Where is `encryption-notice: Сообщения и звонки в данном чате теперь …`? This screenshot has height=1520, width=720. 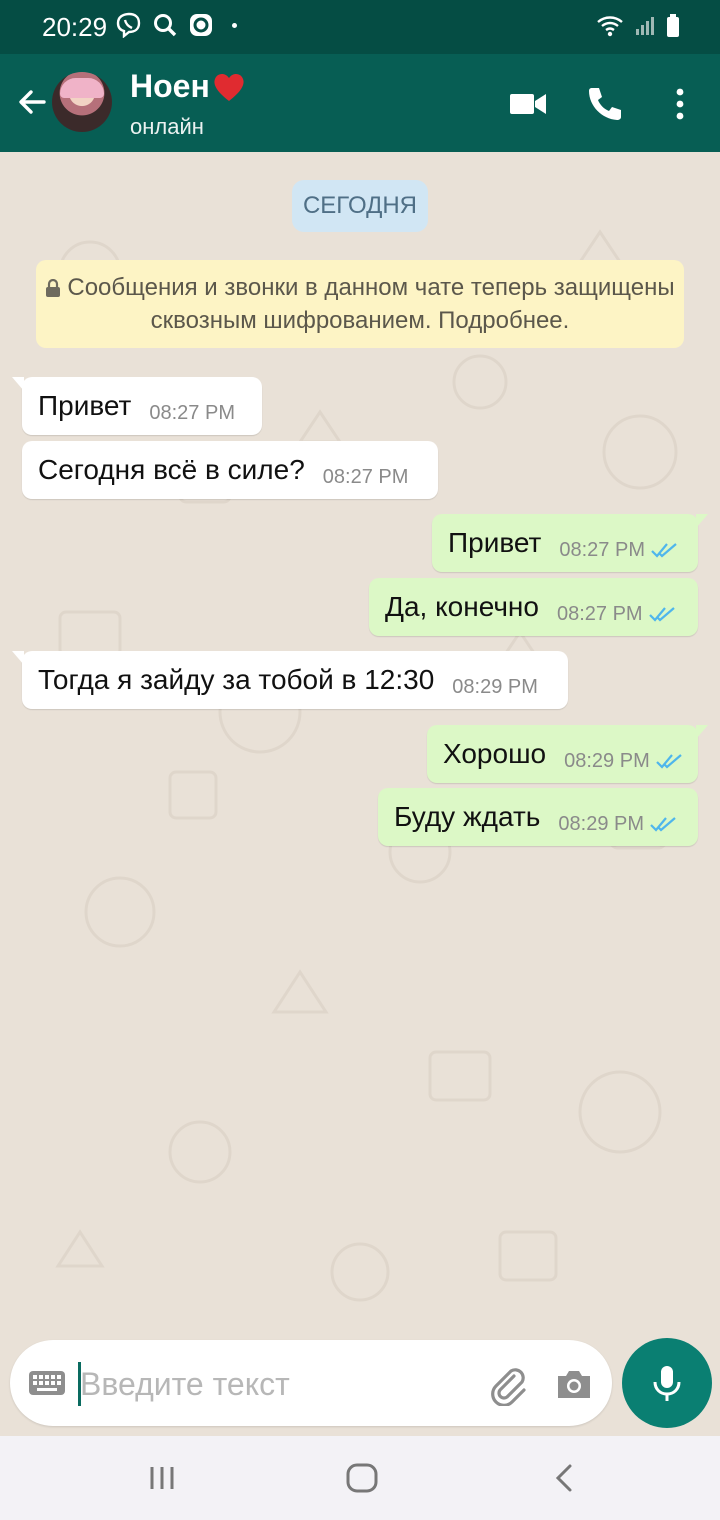
encryption-notice: Сообщения и звонки в данном чате теперь … is located at coordinates (360, 304).